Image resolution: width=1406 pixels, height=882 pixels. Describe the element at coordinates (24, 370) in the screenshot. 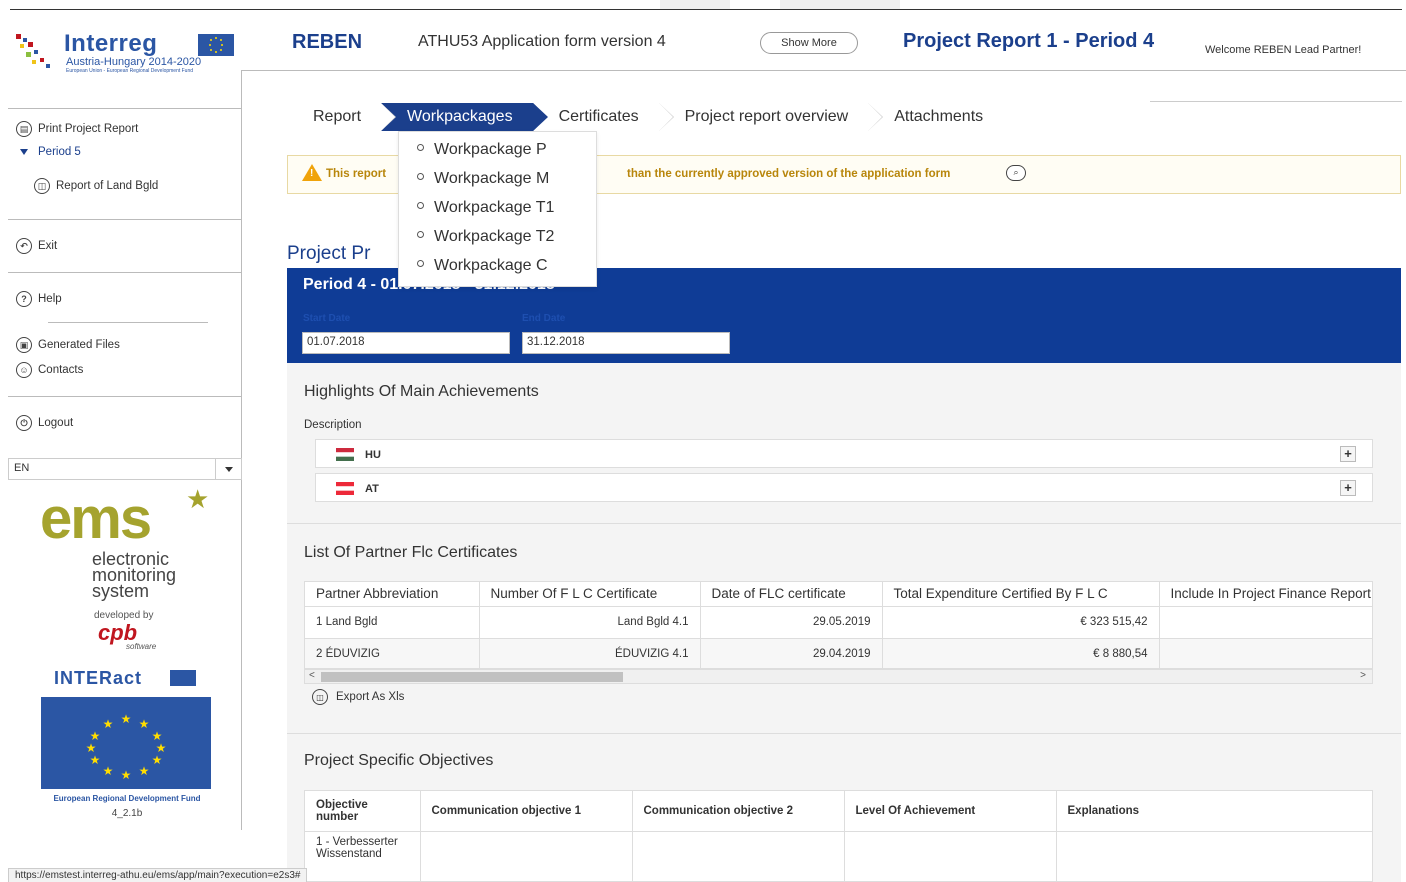

I see `contacts-icon: ☺` at that location.